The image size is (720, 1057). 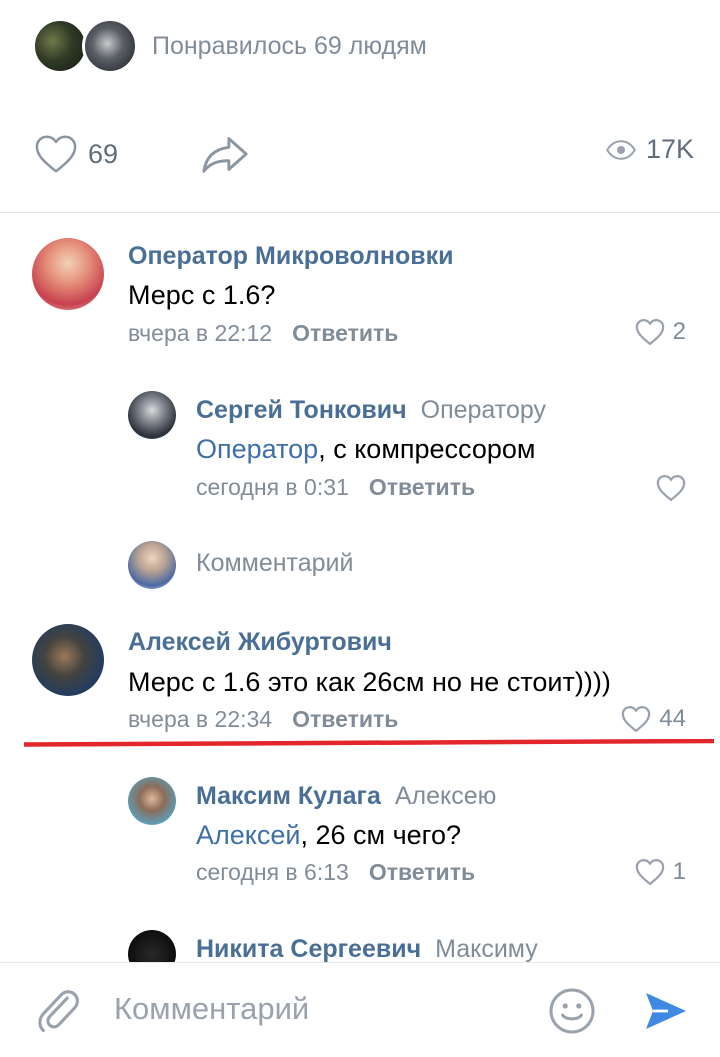 I want to click on comment-like-button, so click(x=671, y=488).